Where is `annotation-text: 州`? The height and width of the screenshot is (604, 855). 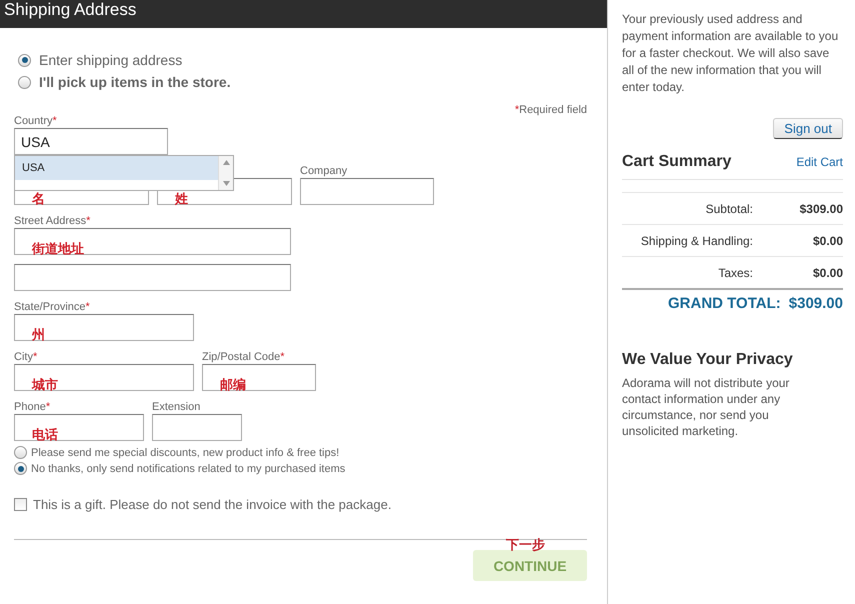
annotation-text: 州 is located at coordinates (38, 335).